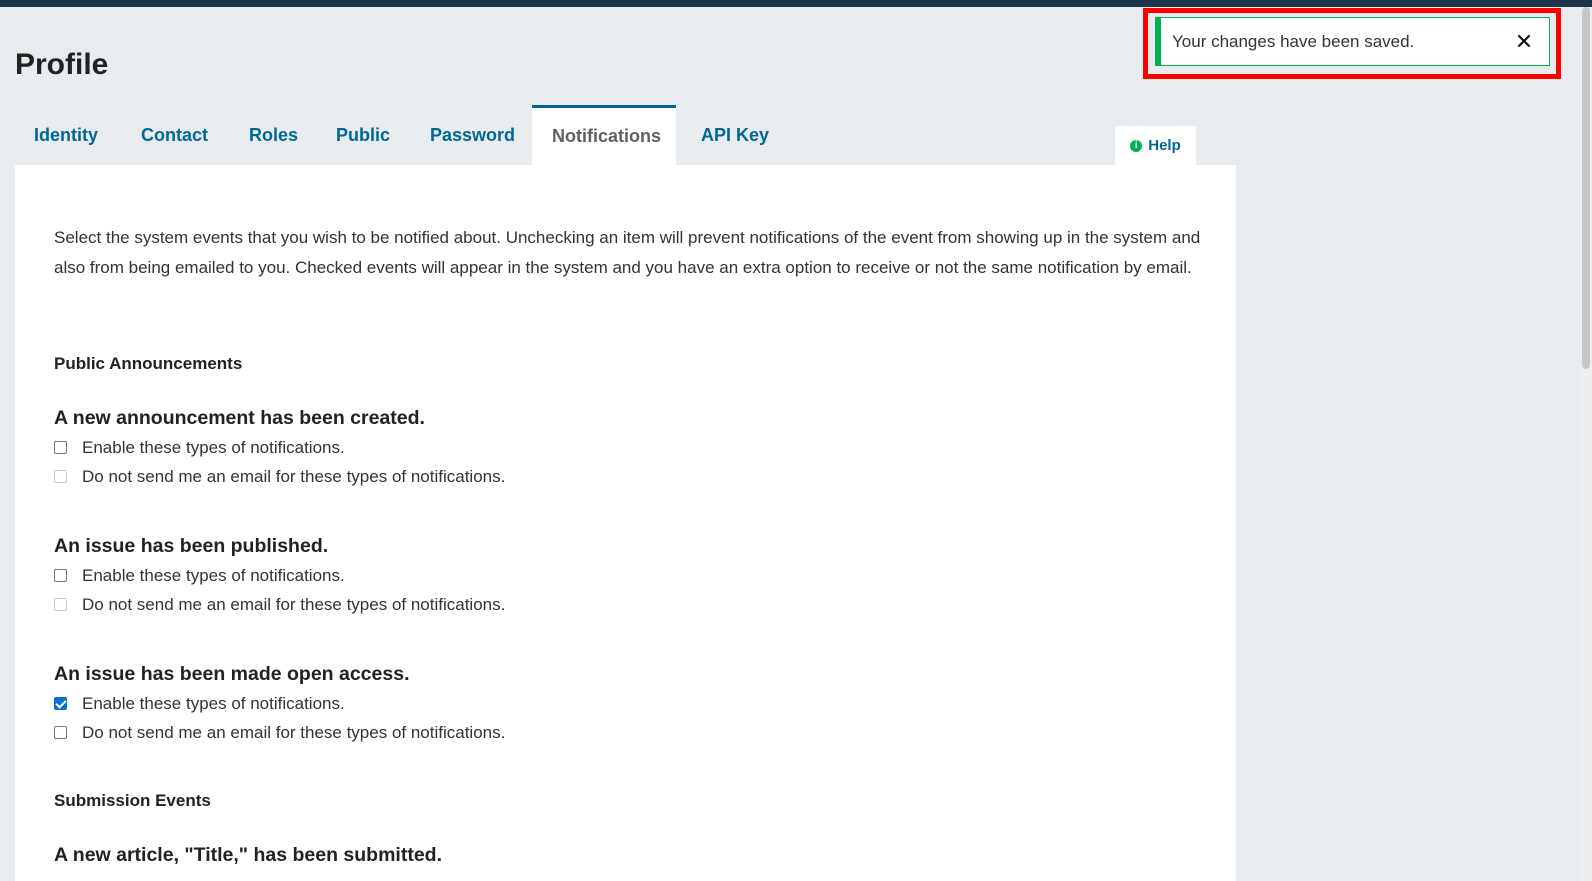  I want to click on tab-contact: Contact, so click(176, 134).